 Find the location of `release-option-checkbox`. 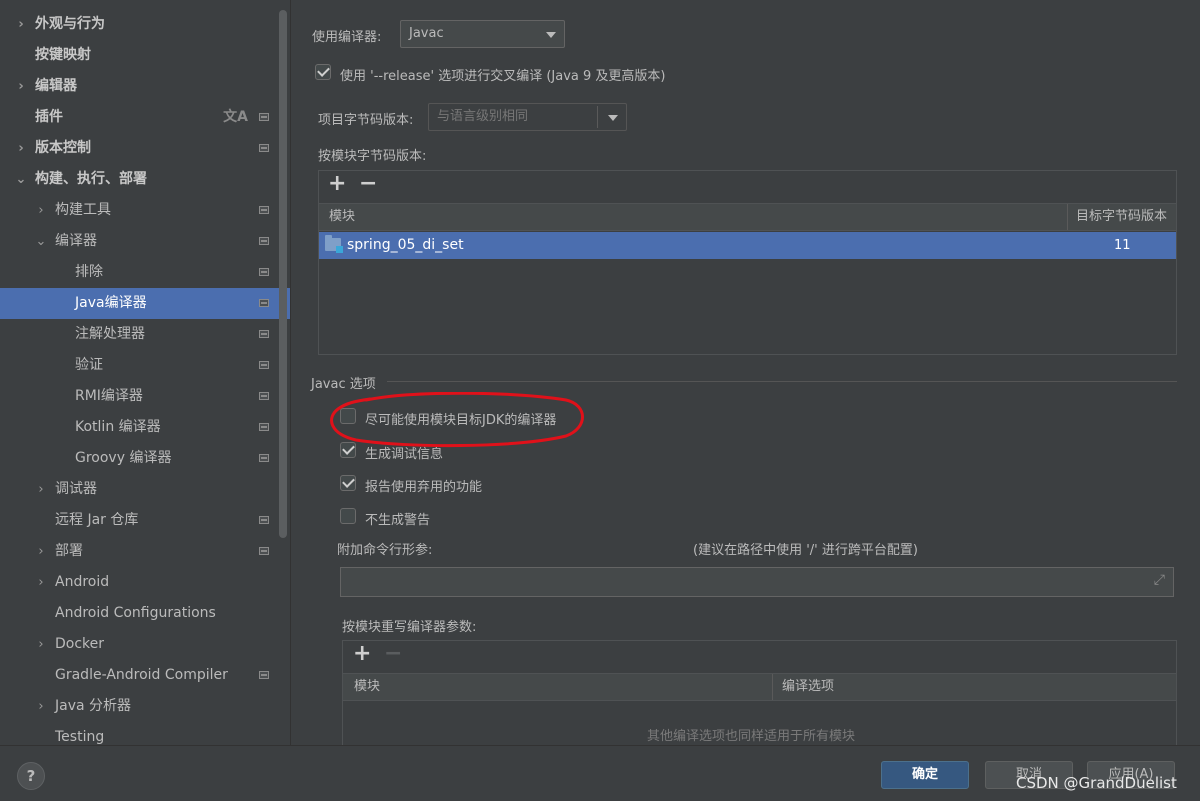

release-option-checkbox is located at coordinates (323, 72).